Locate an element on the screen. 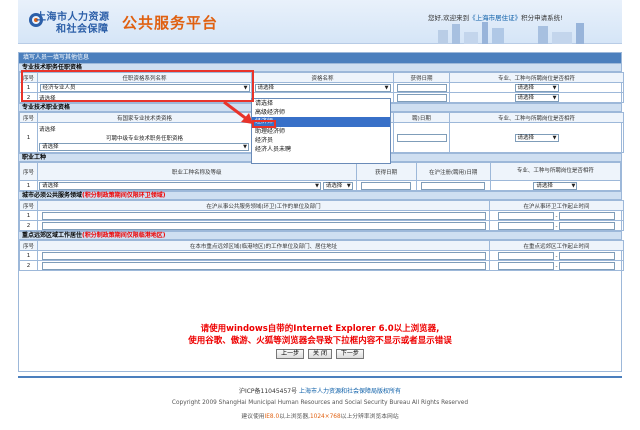 The image size is (640, 430). site-title: 公共服务平台 is located at coordinates (170, 23).